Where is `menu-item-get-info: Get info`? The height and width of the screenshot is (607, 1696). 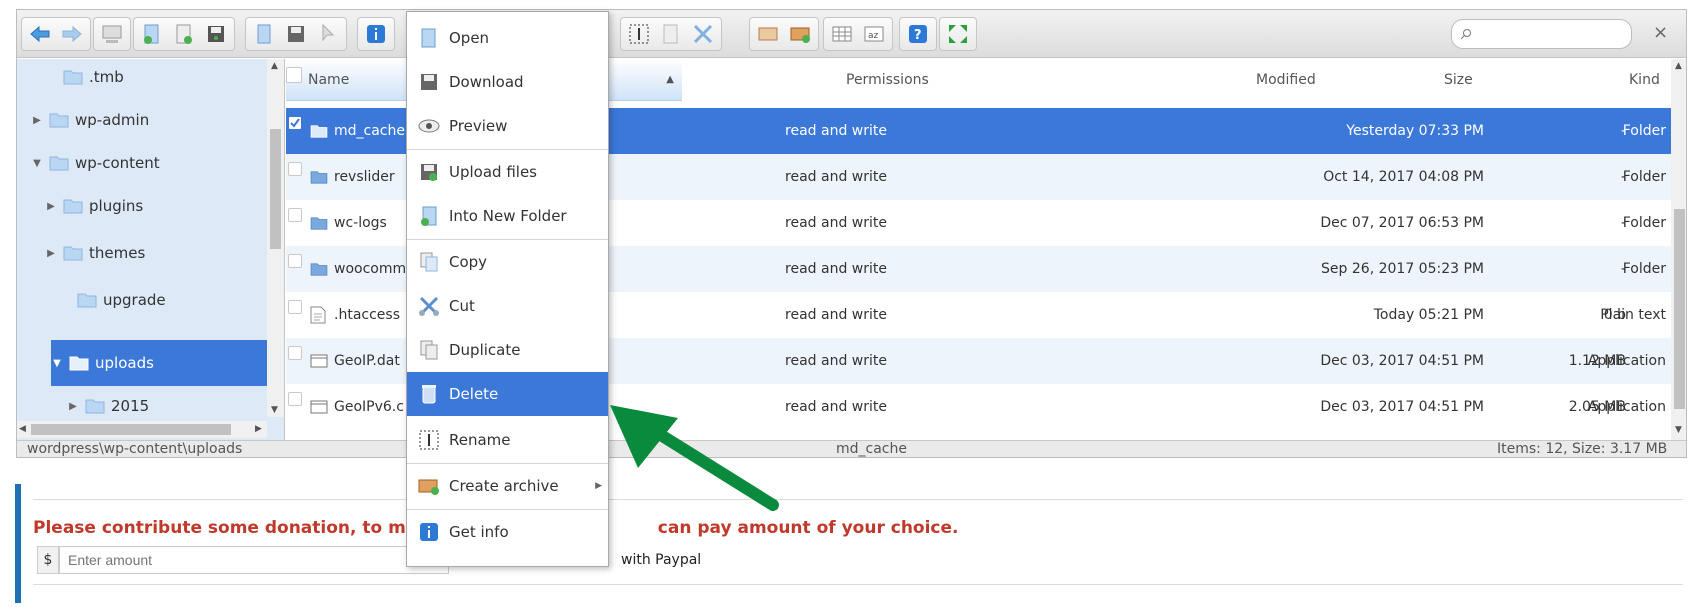 menu-item-get-info: Get info is located at coordinates (507, 532).